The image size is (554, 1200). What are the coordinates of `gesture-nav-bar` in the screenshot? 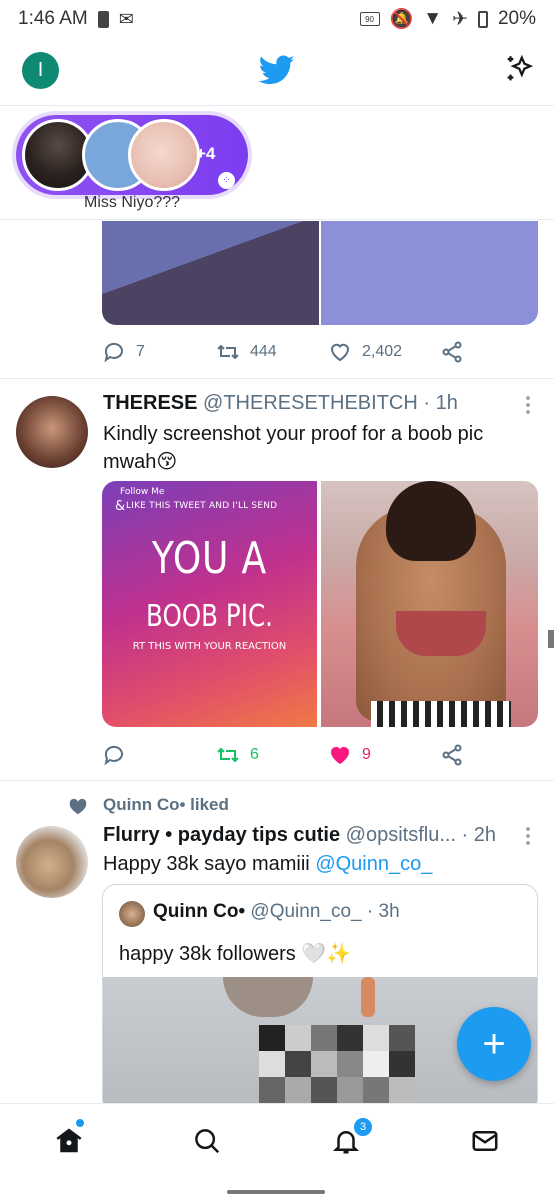 It's located at (276, 1192).